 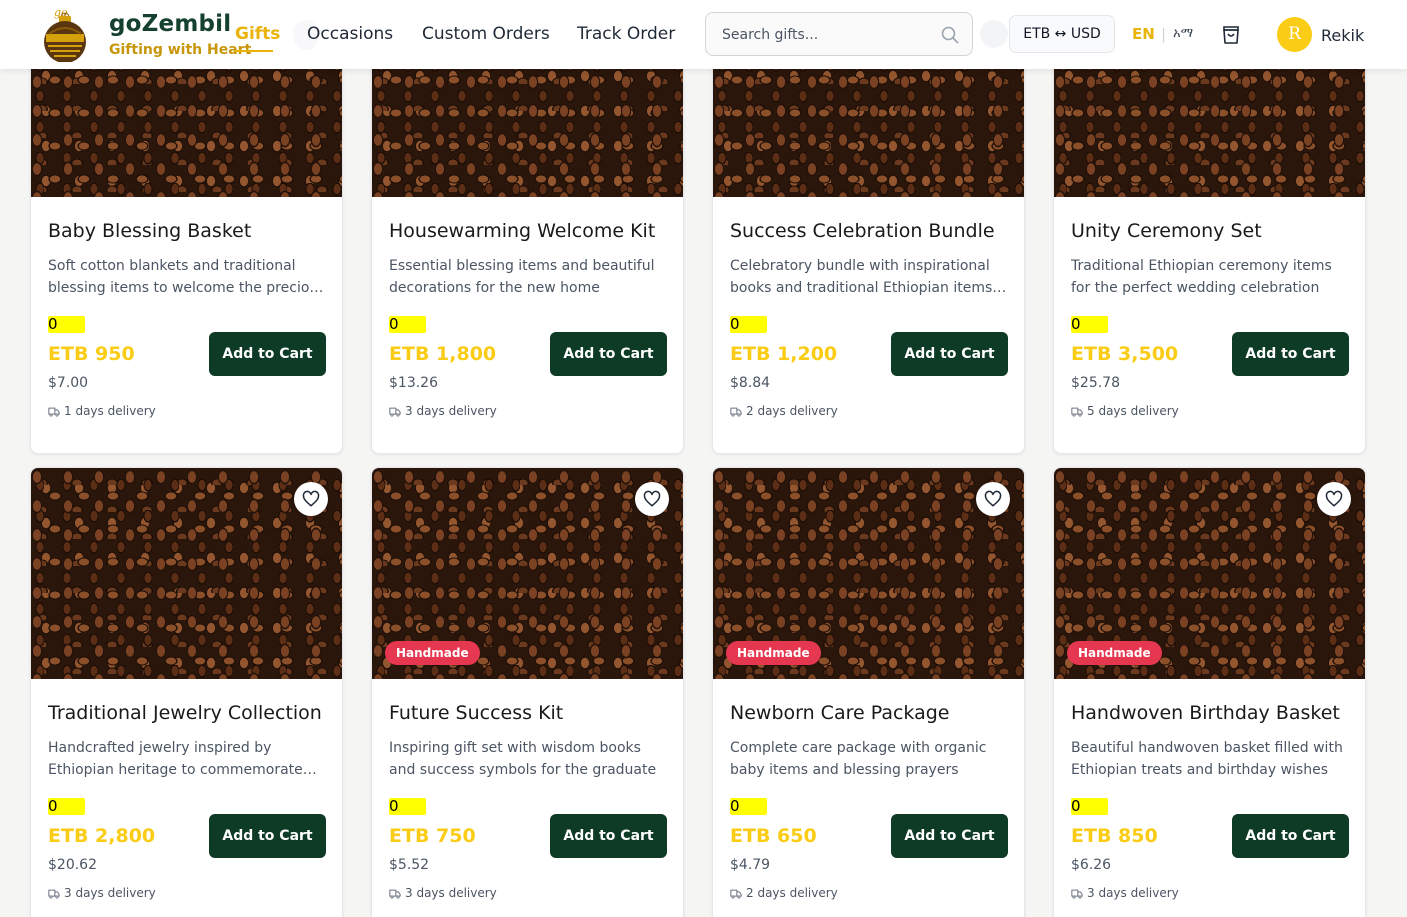 I want to click on price-usd: $8.84, so click(x=750, y=383).